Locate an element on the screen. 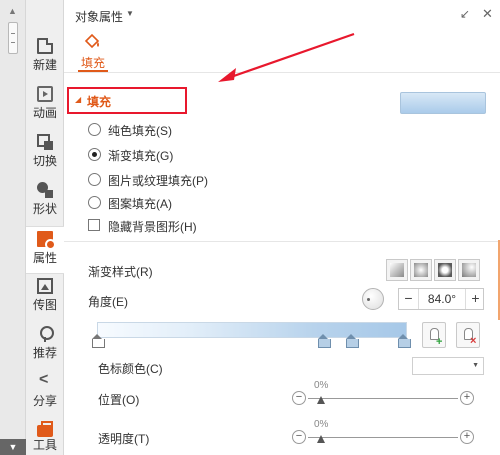 This screenshot has height=455, width=500. tool-label: 推荐 is located at coordinates (44, 353).